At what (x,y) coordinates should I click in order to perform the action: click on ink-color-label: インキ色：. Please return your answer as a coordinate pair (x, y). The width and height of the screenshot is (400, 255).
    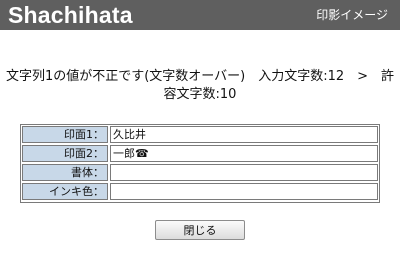
    Looking at the image, I should click on (65, 191).